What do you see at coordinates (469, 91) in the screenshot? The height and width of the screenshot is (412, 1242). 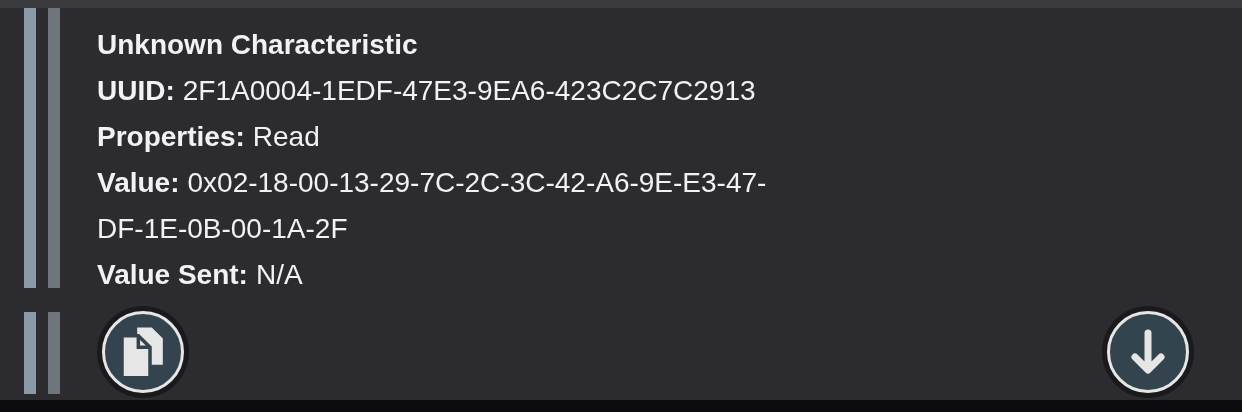 I see `field-value: 2F1A0004-1EDF-47E3-9EA6-423C2C7C2913` at bounding box center [469, 91].